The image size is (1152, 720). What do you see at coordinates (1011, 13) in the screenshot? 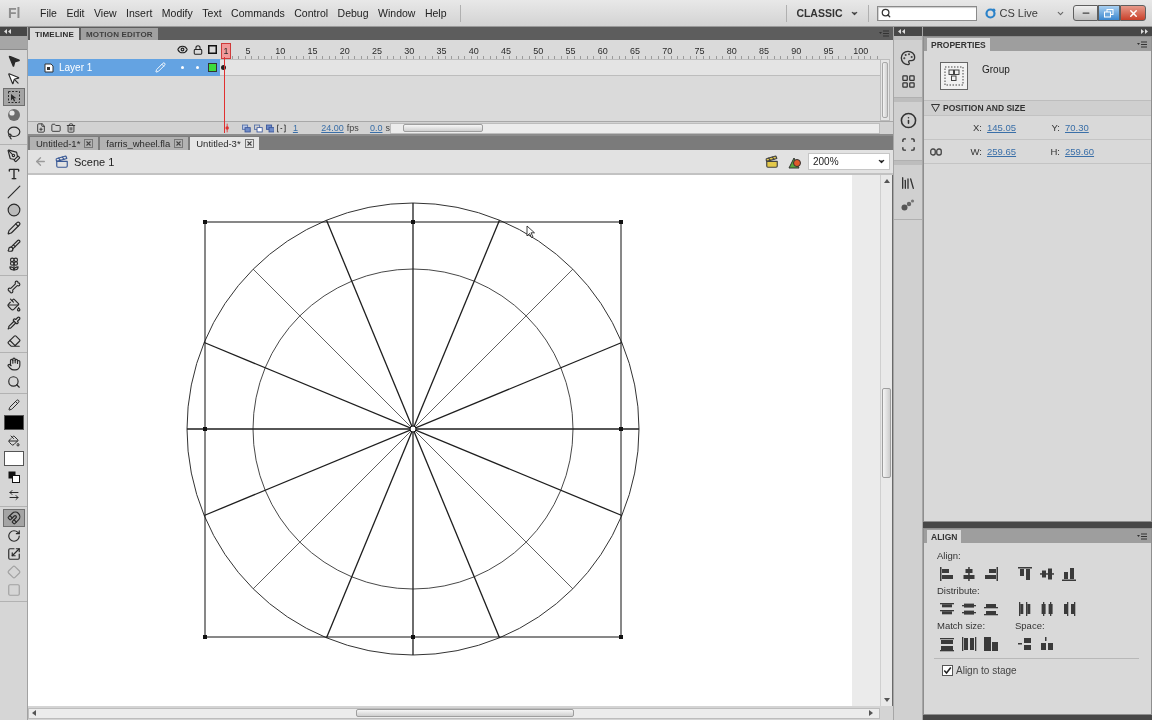
I see `cs-live-button: CS Live` at bounding box center [1011, 13].